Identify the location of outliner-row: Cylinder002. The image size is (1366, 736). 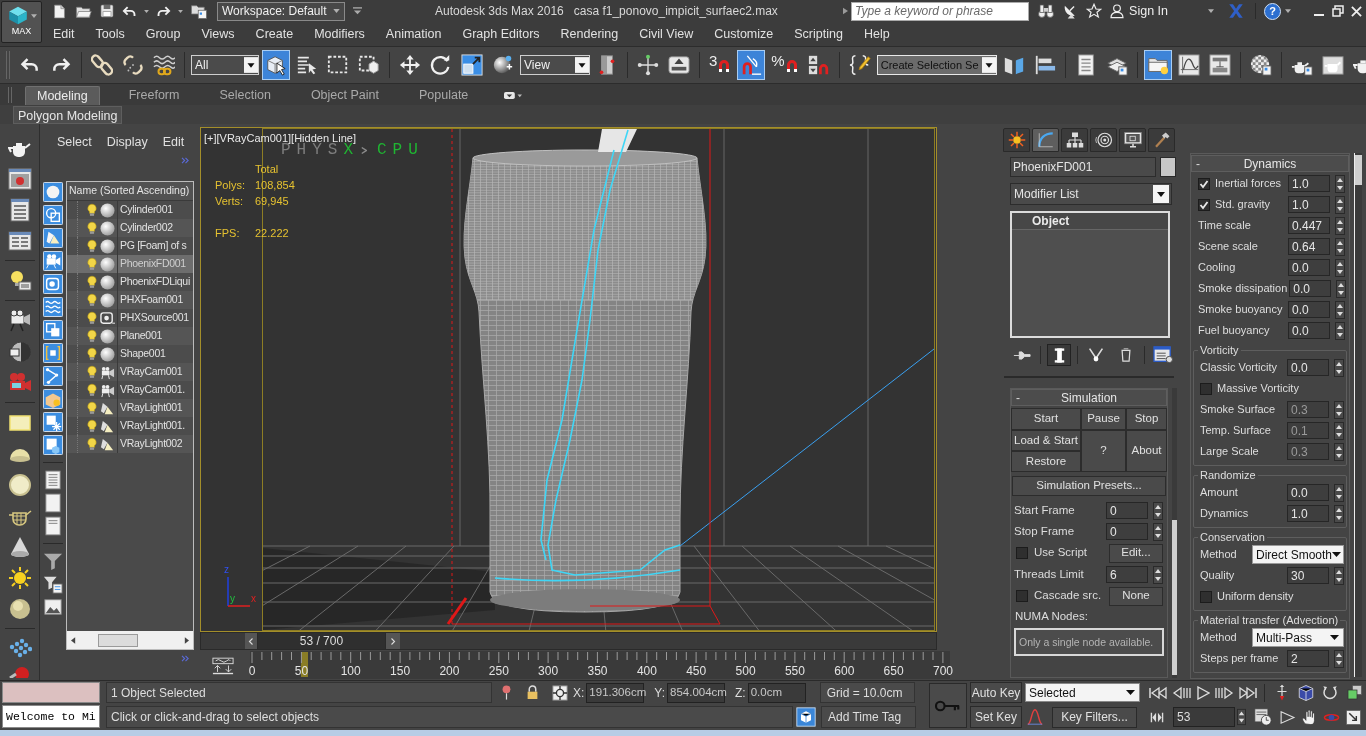
(130, 228).